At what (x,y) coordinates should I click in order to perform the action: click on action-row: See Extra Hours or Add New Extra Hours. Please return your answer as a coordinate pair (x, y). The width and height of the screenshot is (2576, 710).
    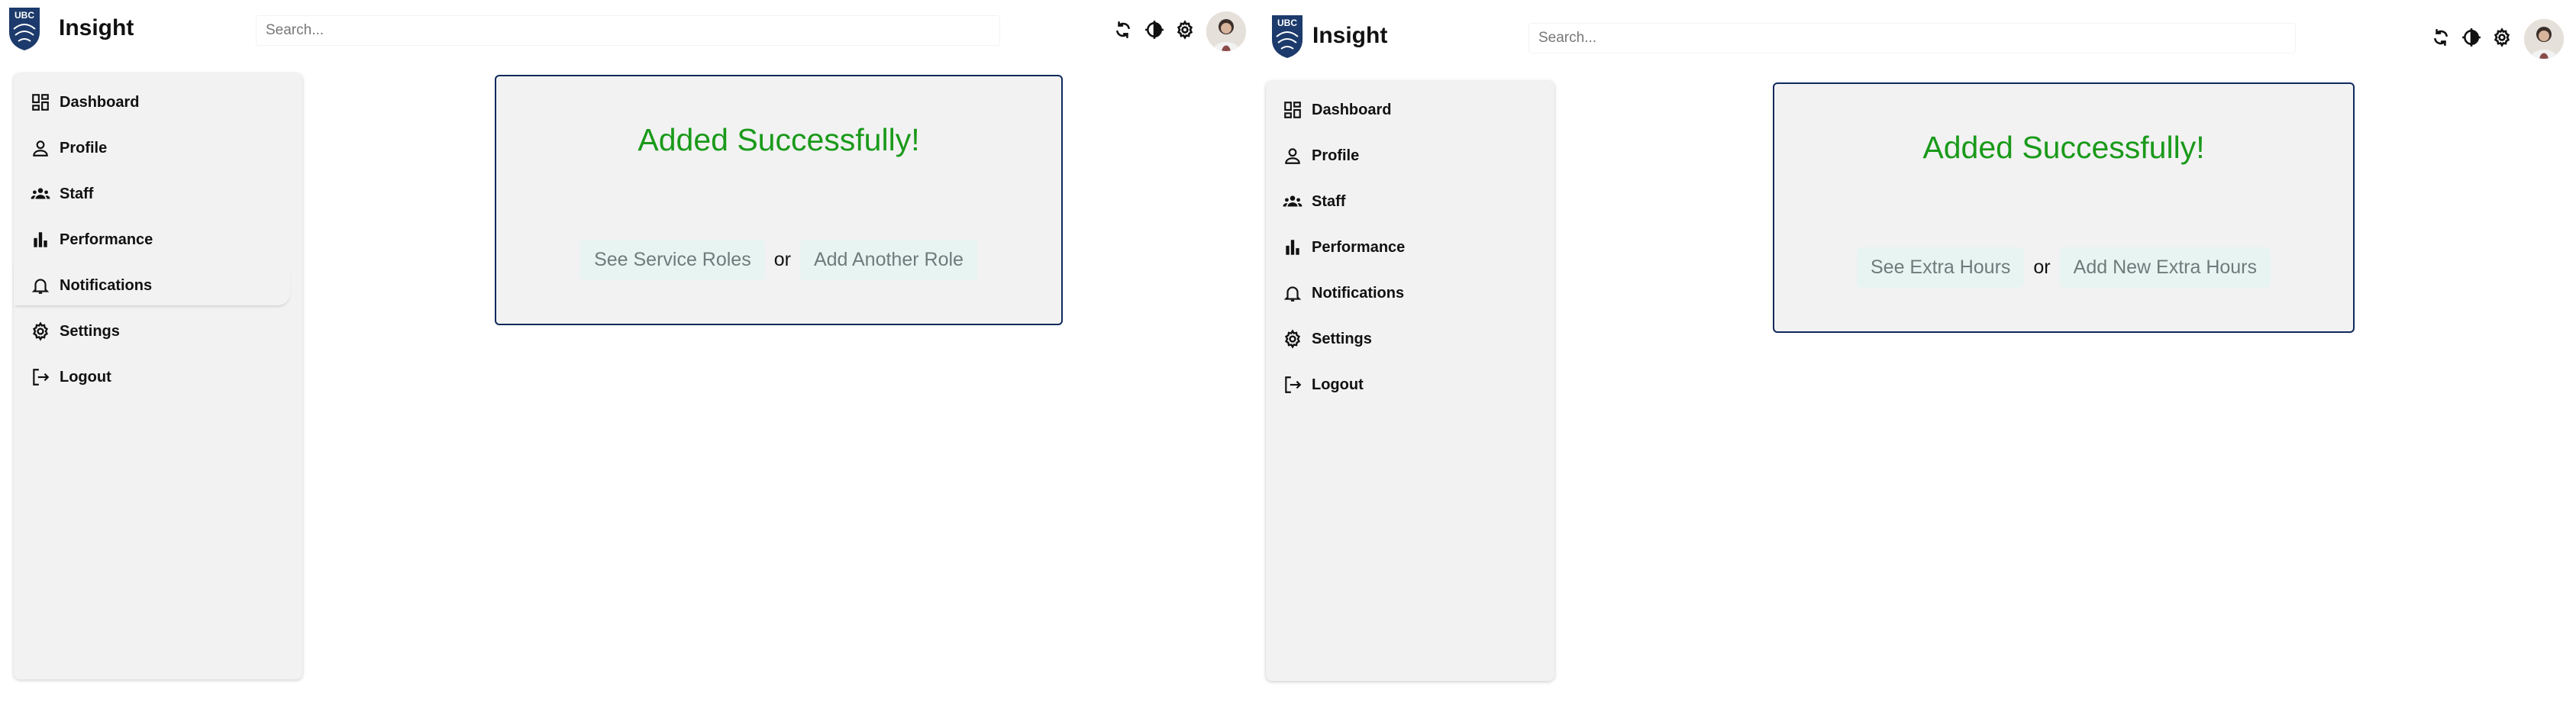
    Looking at the image, I should click on (2063, 267).